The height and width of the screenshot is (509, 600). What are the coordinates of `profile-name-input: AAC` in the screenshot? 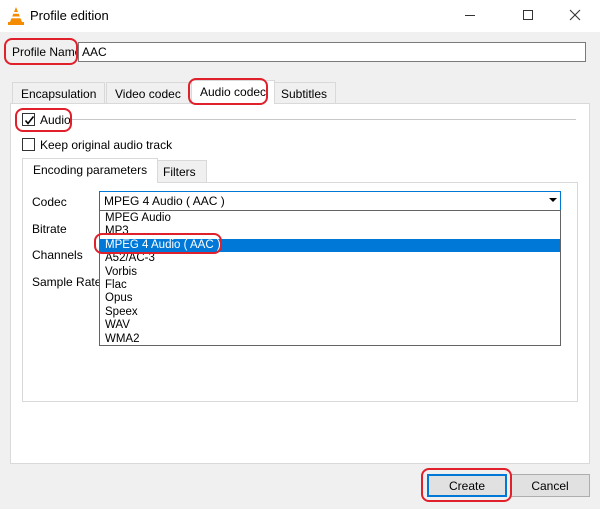 It's located at (332, 52).